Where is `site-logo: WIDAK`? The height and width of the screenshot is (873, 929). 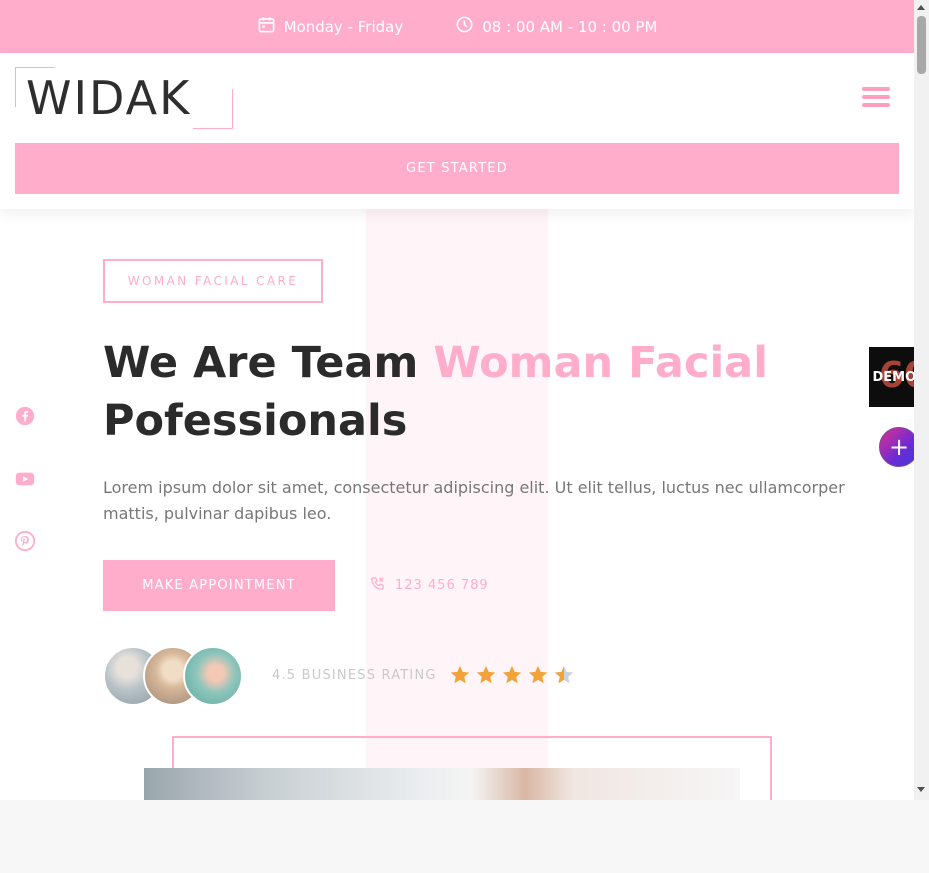 site-logo: WIDAK is located at coordinates (124, 98).